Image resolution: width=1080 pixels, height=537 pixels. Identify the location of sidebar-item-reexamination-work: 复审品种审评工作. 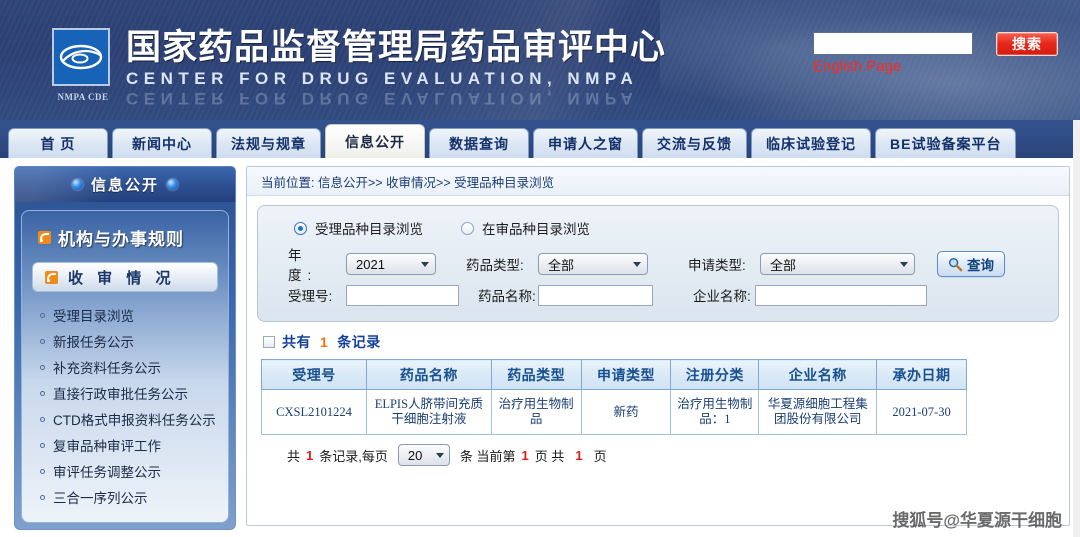
(130, 445).